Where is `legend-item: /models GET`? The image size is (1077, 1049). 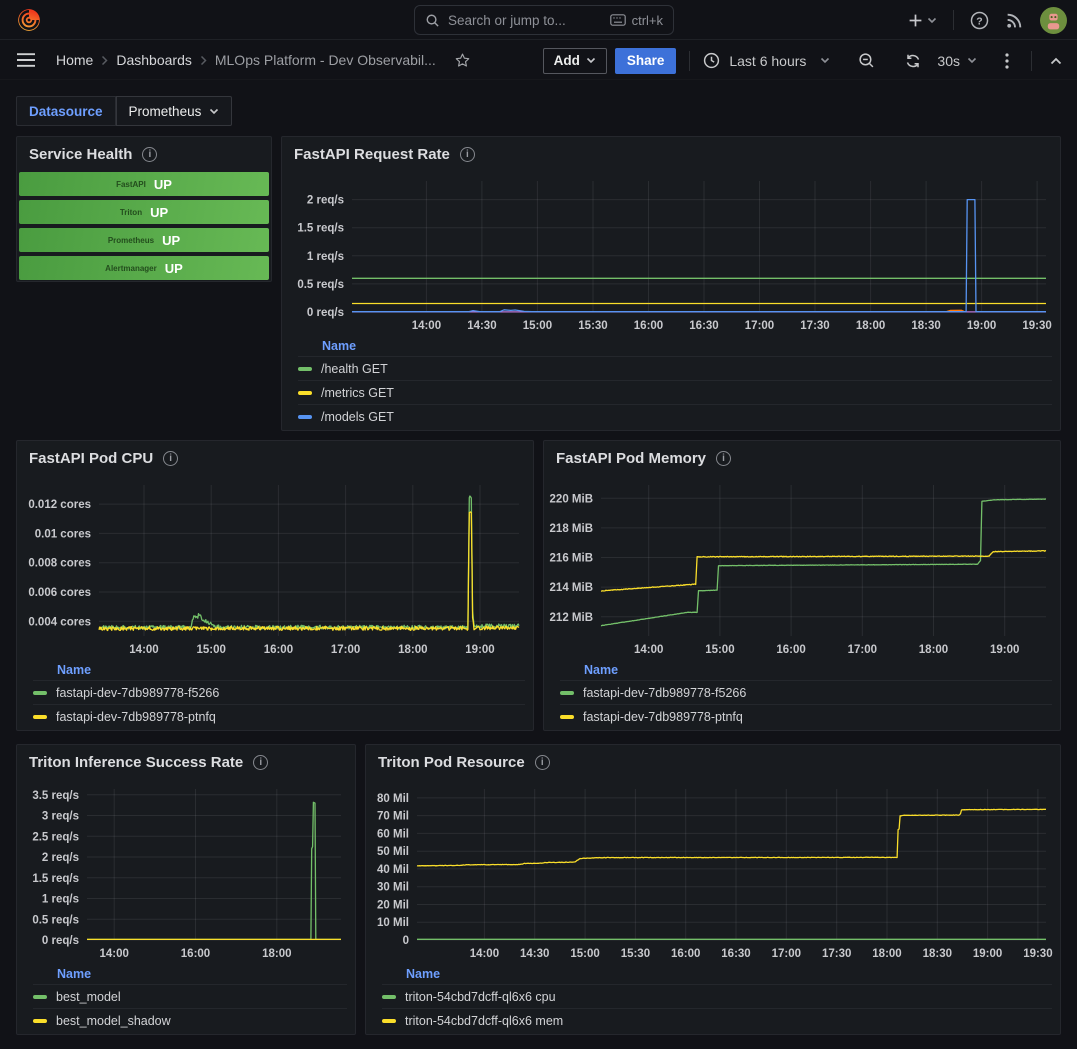 legend-item: /models GET is located at coordinates (675, 416).